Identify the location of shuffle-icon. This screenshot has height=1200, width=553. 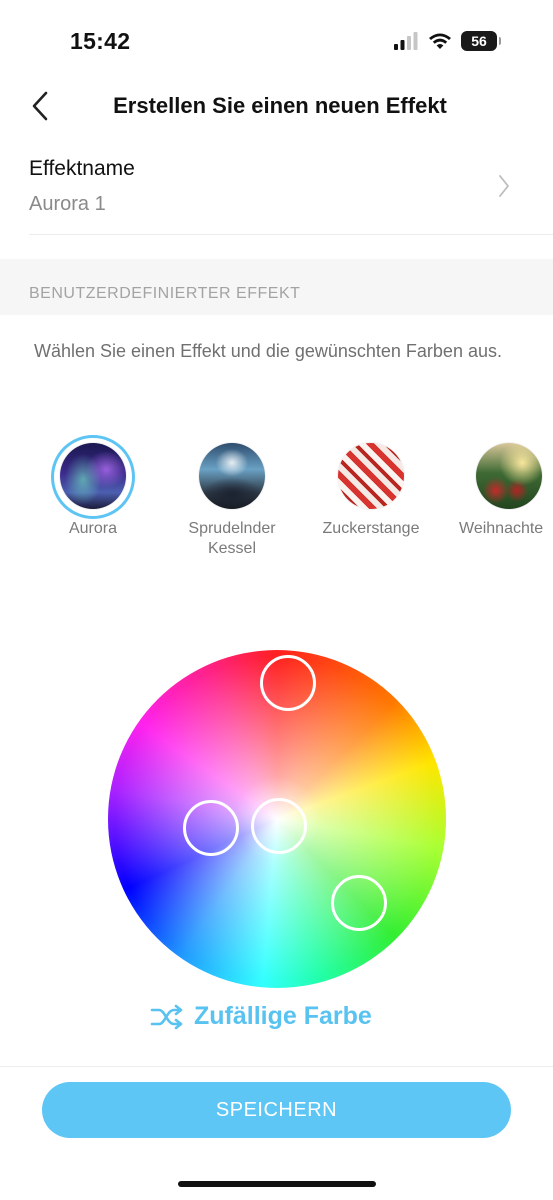
(166, 1016).